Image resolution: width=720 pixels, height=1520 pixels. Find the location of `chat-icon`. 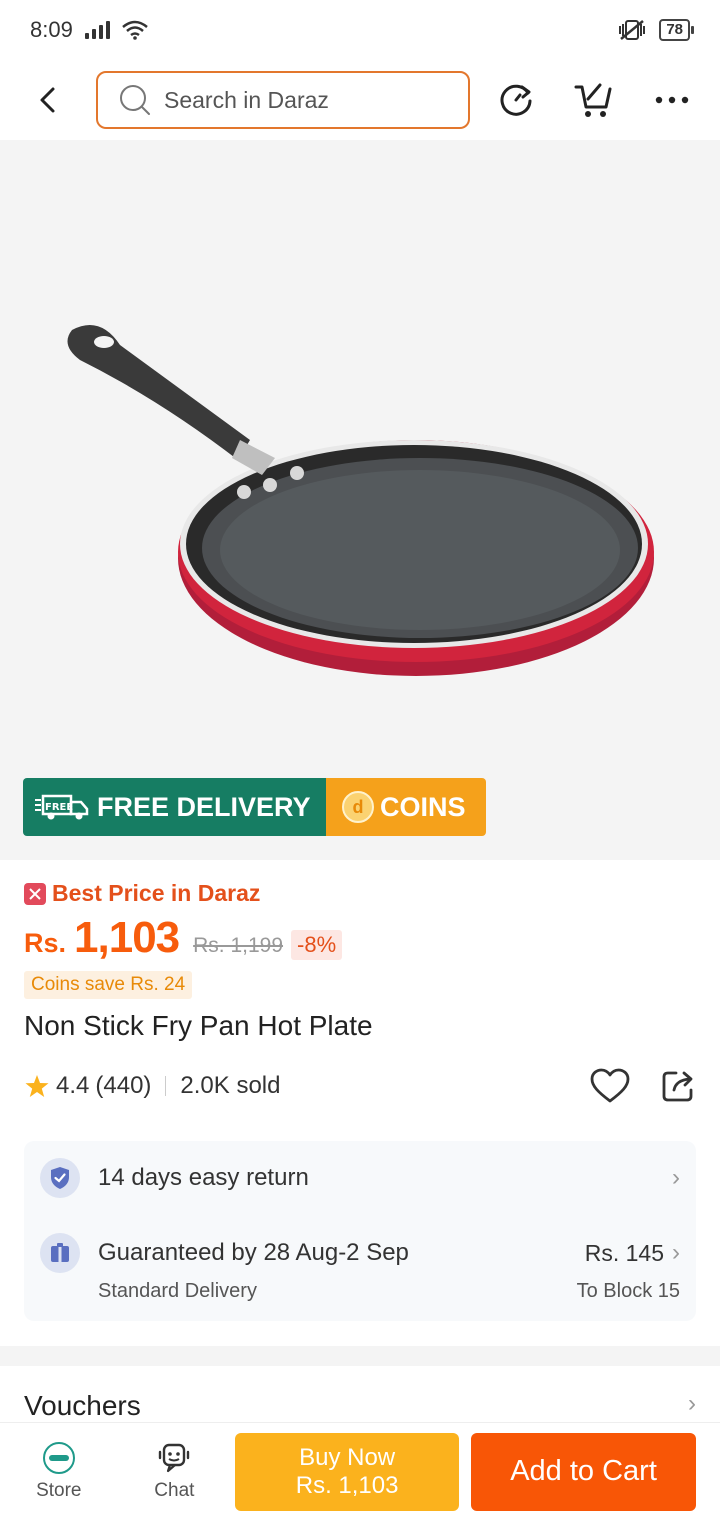

chat-icon is located at coordinates (174, 1457).